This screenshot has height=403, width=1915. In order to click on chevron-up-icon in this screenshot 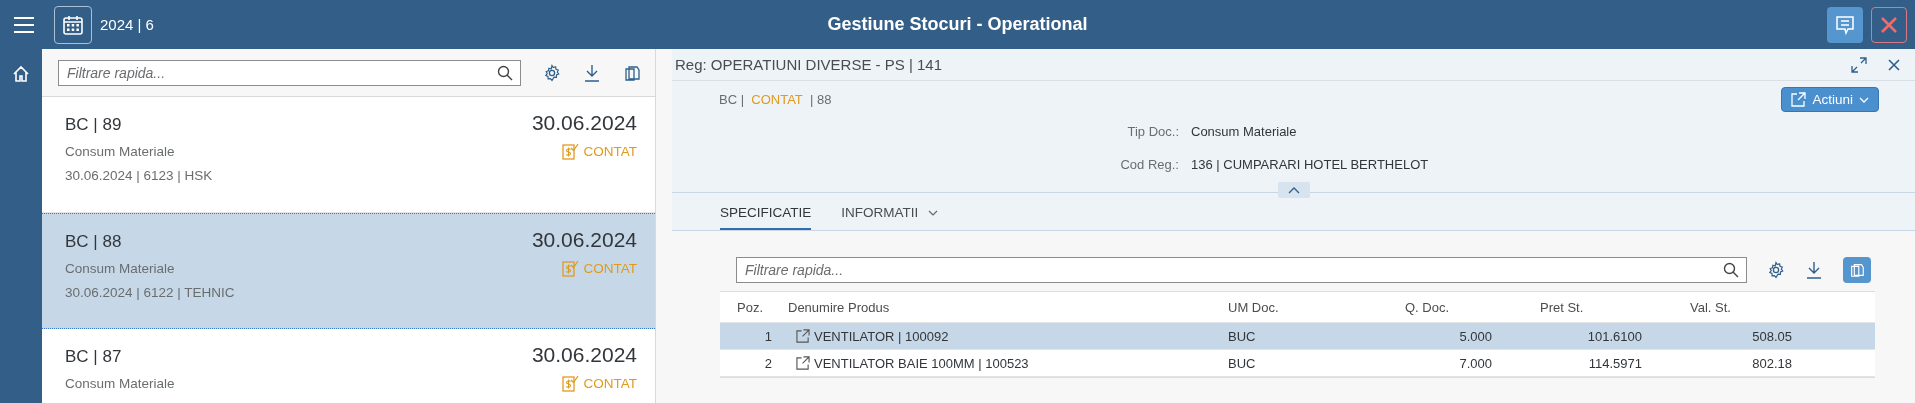, I will do `click(1293, 190)`.